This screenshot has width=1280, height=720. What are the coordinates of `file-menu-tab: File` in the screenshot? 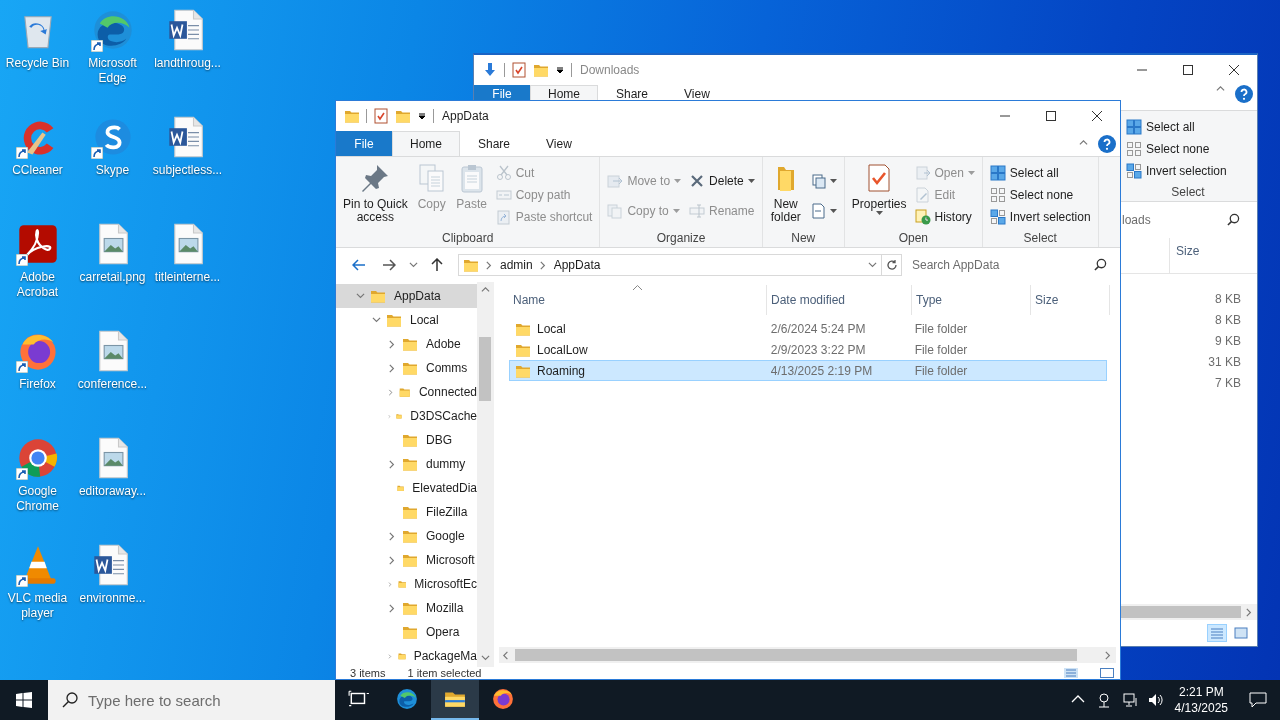 It's located at (364, 143).